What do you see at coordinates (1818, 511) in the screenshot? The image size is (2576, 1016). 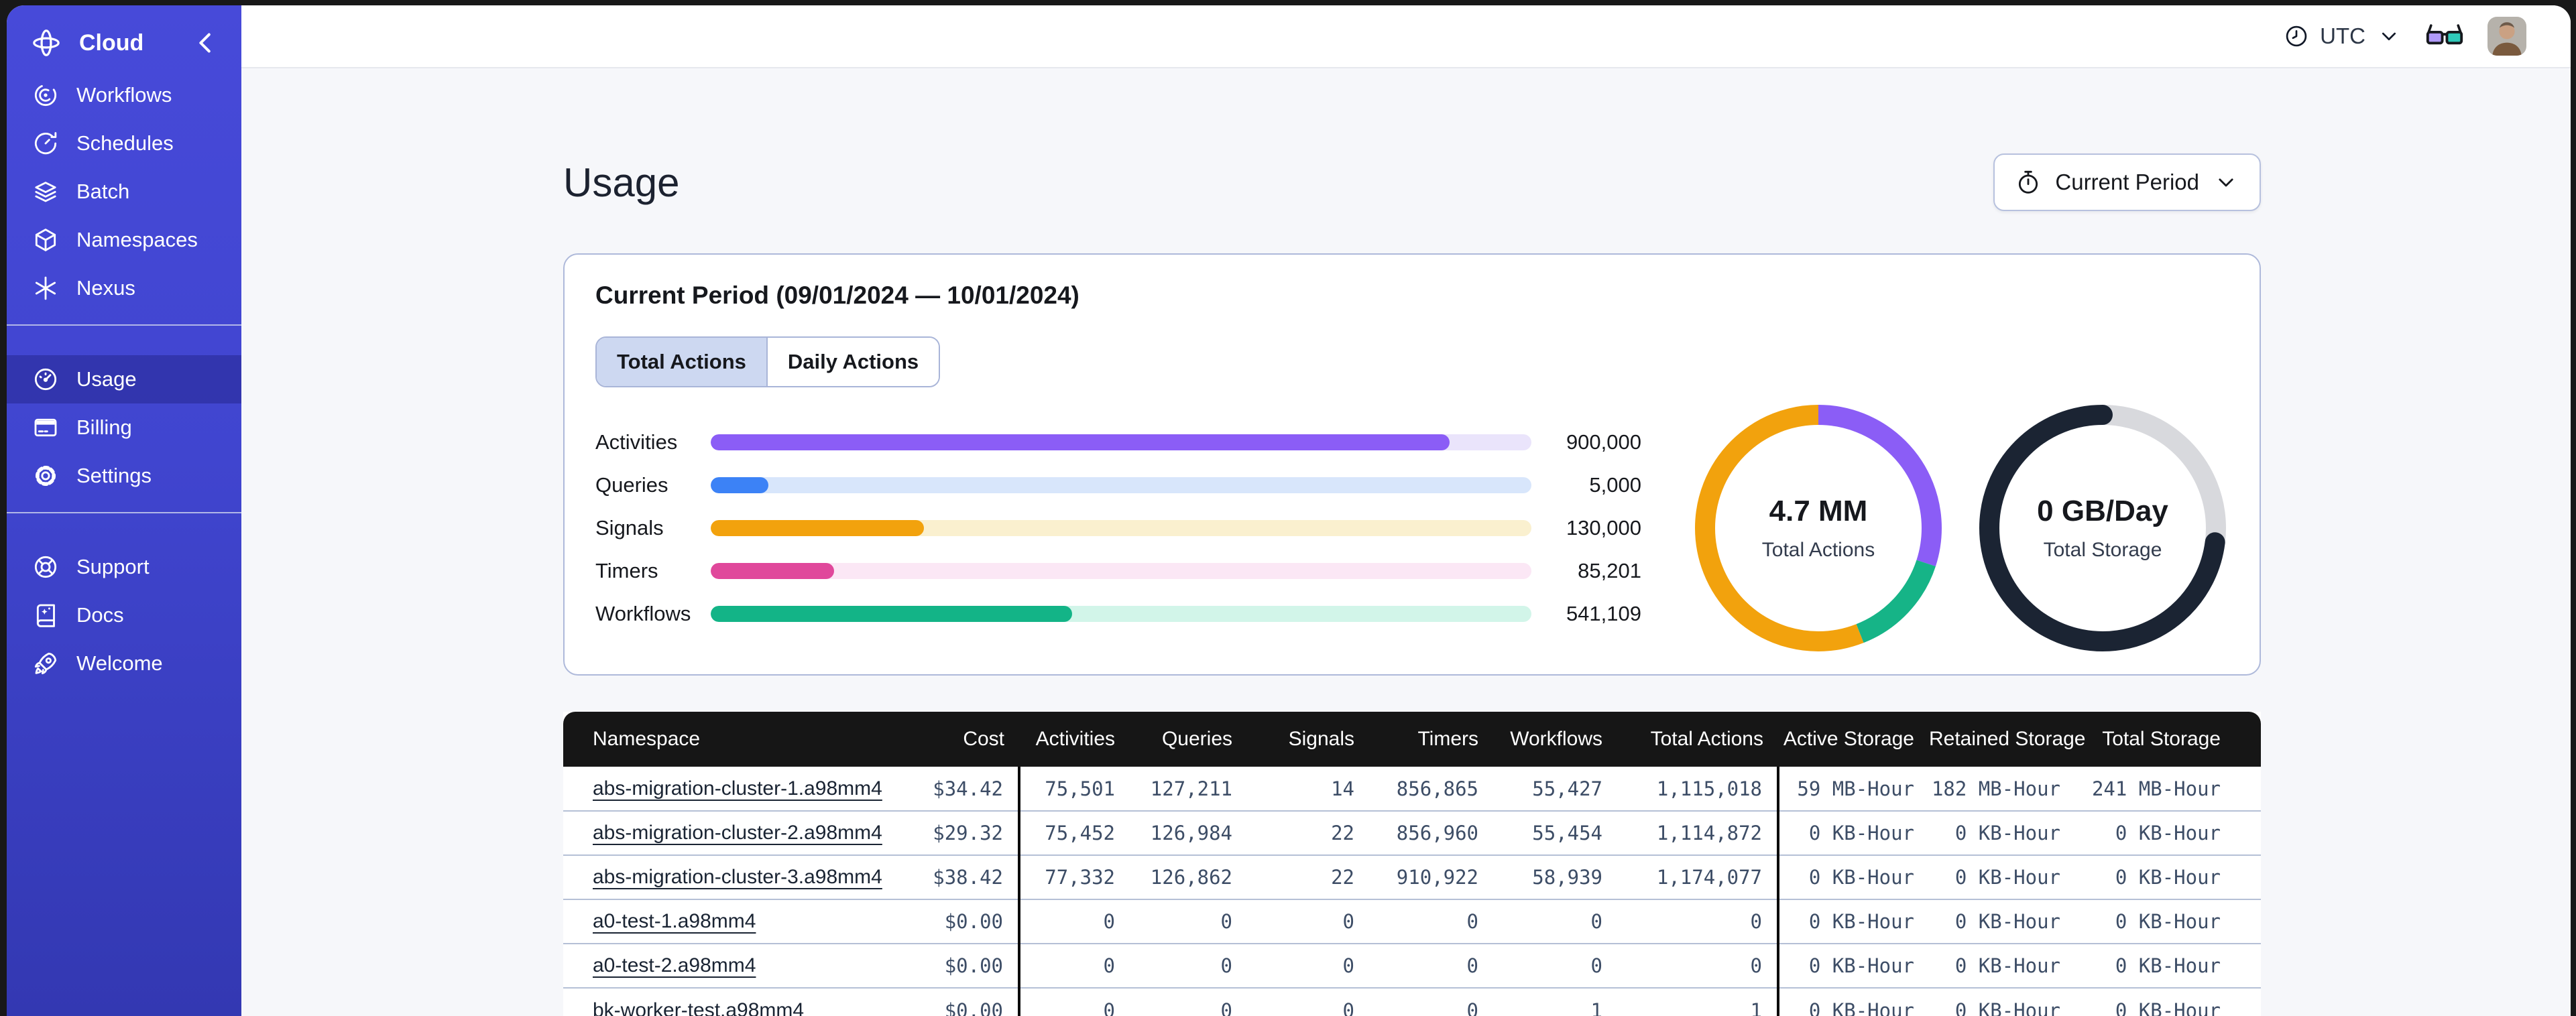 I see `donut-value: 4.7 MM` at bounding box center [1818, 511].